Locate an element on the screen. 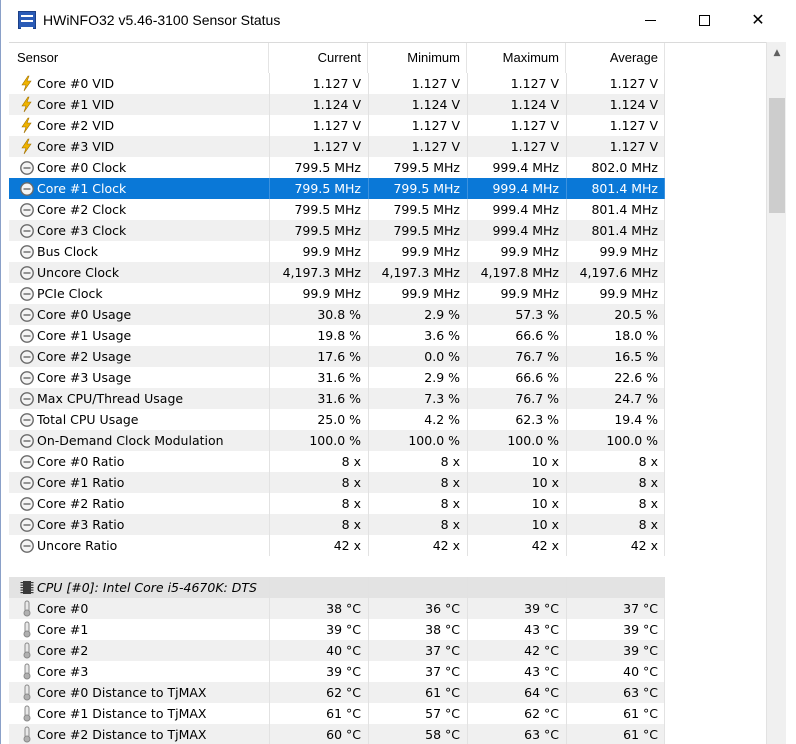 The height and width of the screenshot is (744, 796). sensor-name: On-Demand Clock Modulation is located at coordinates (130, 440).